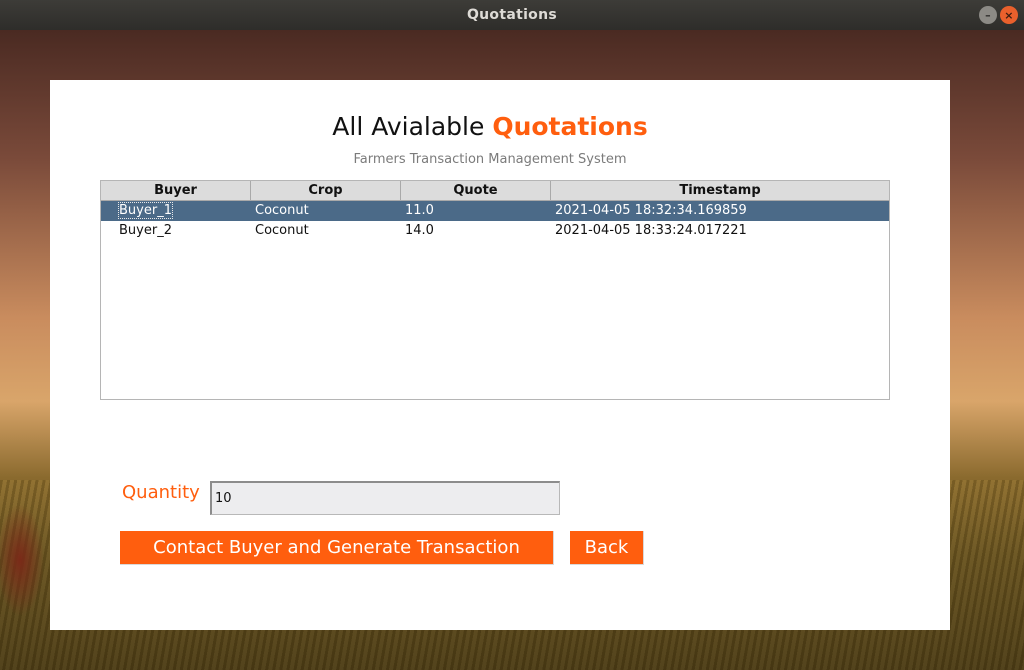 The height and width of the screenshot is (670, 1024). Describe the element at coordinates (337, 548) in the screenshot. I see `contact-buyer-button: Contact Buyer and Generate Transaction` at that location.